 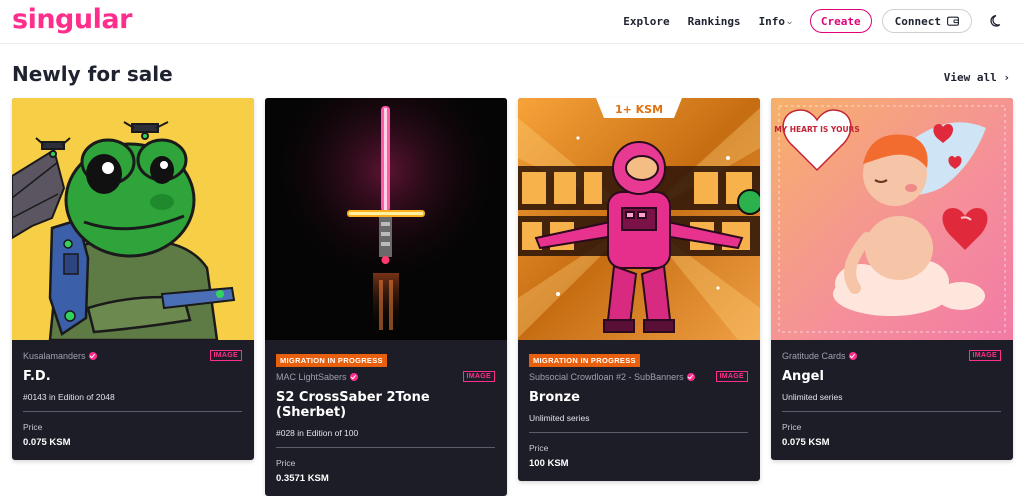 I want to click on price-value: 100 KSM, so click(x=549, y=463).